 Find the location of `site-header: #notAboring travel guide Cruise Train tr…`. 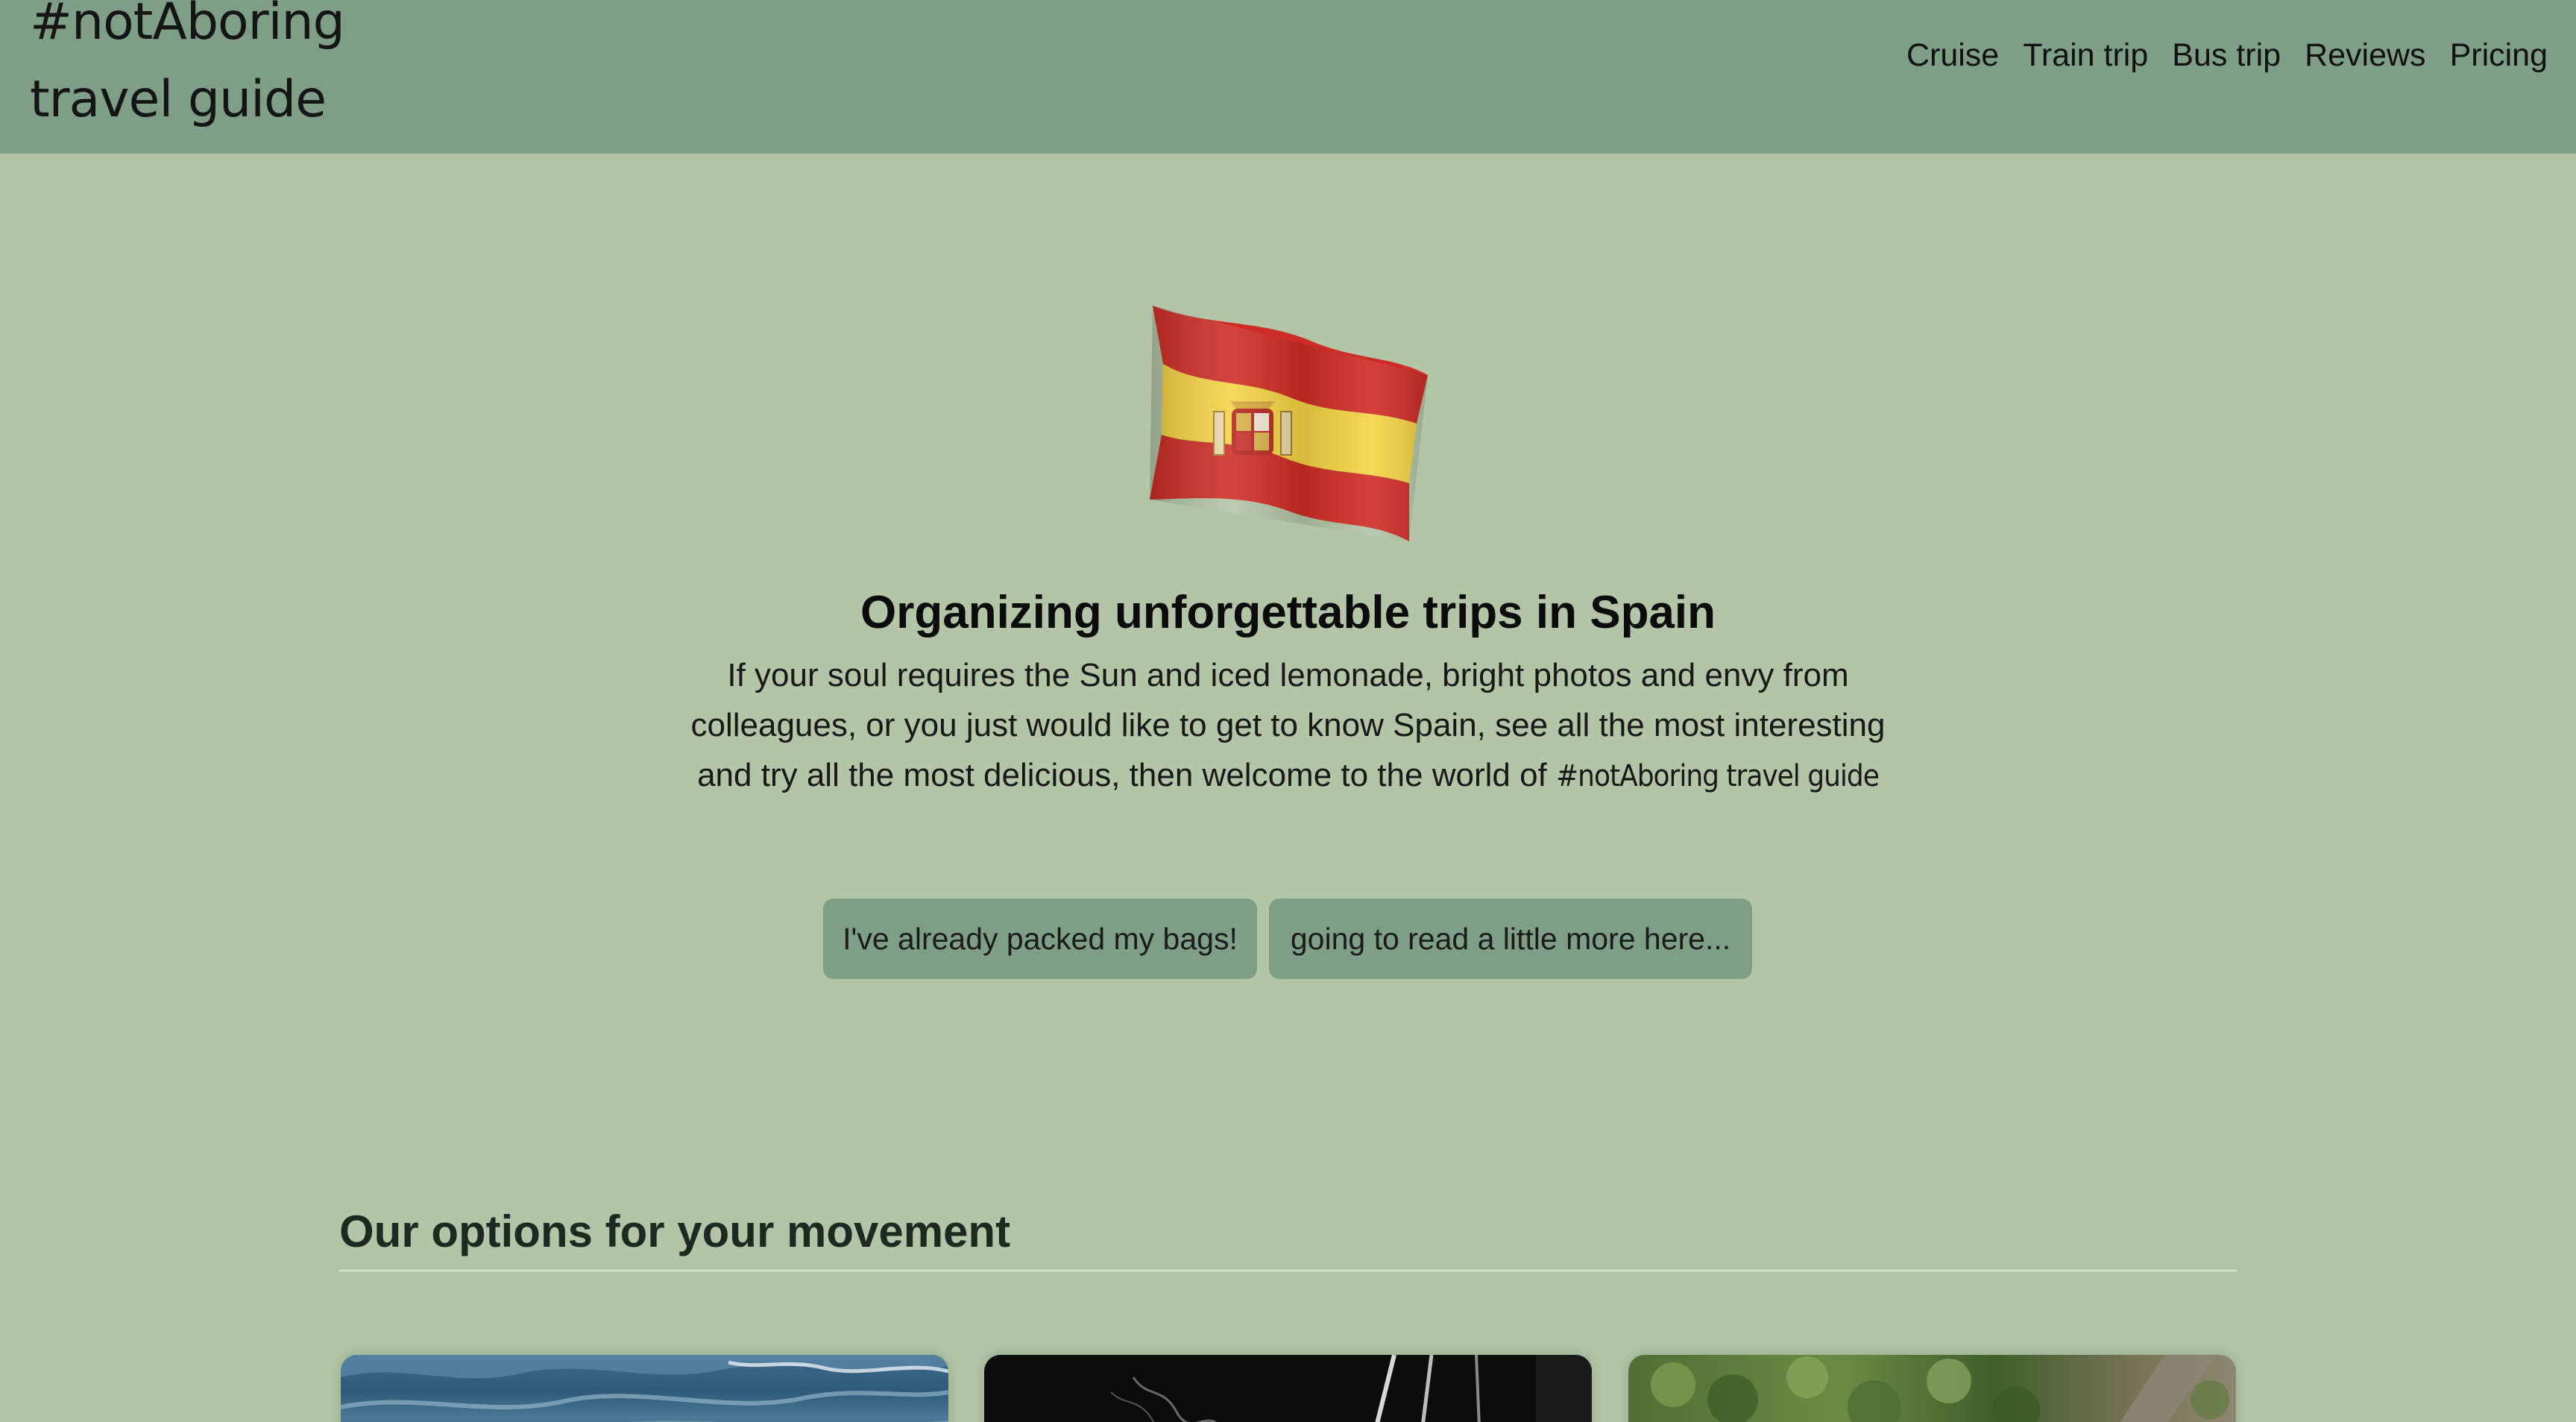

site-header: #notAboring travel guide Cruise Train tr… is located at coordinates (1288, 77).